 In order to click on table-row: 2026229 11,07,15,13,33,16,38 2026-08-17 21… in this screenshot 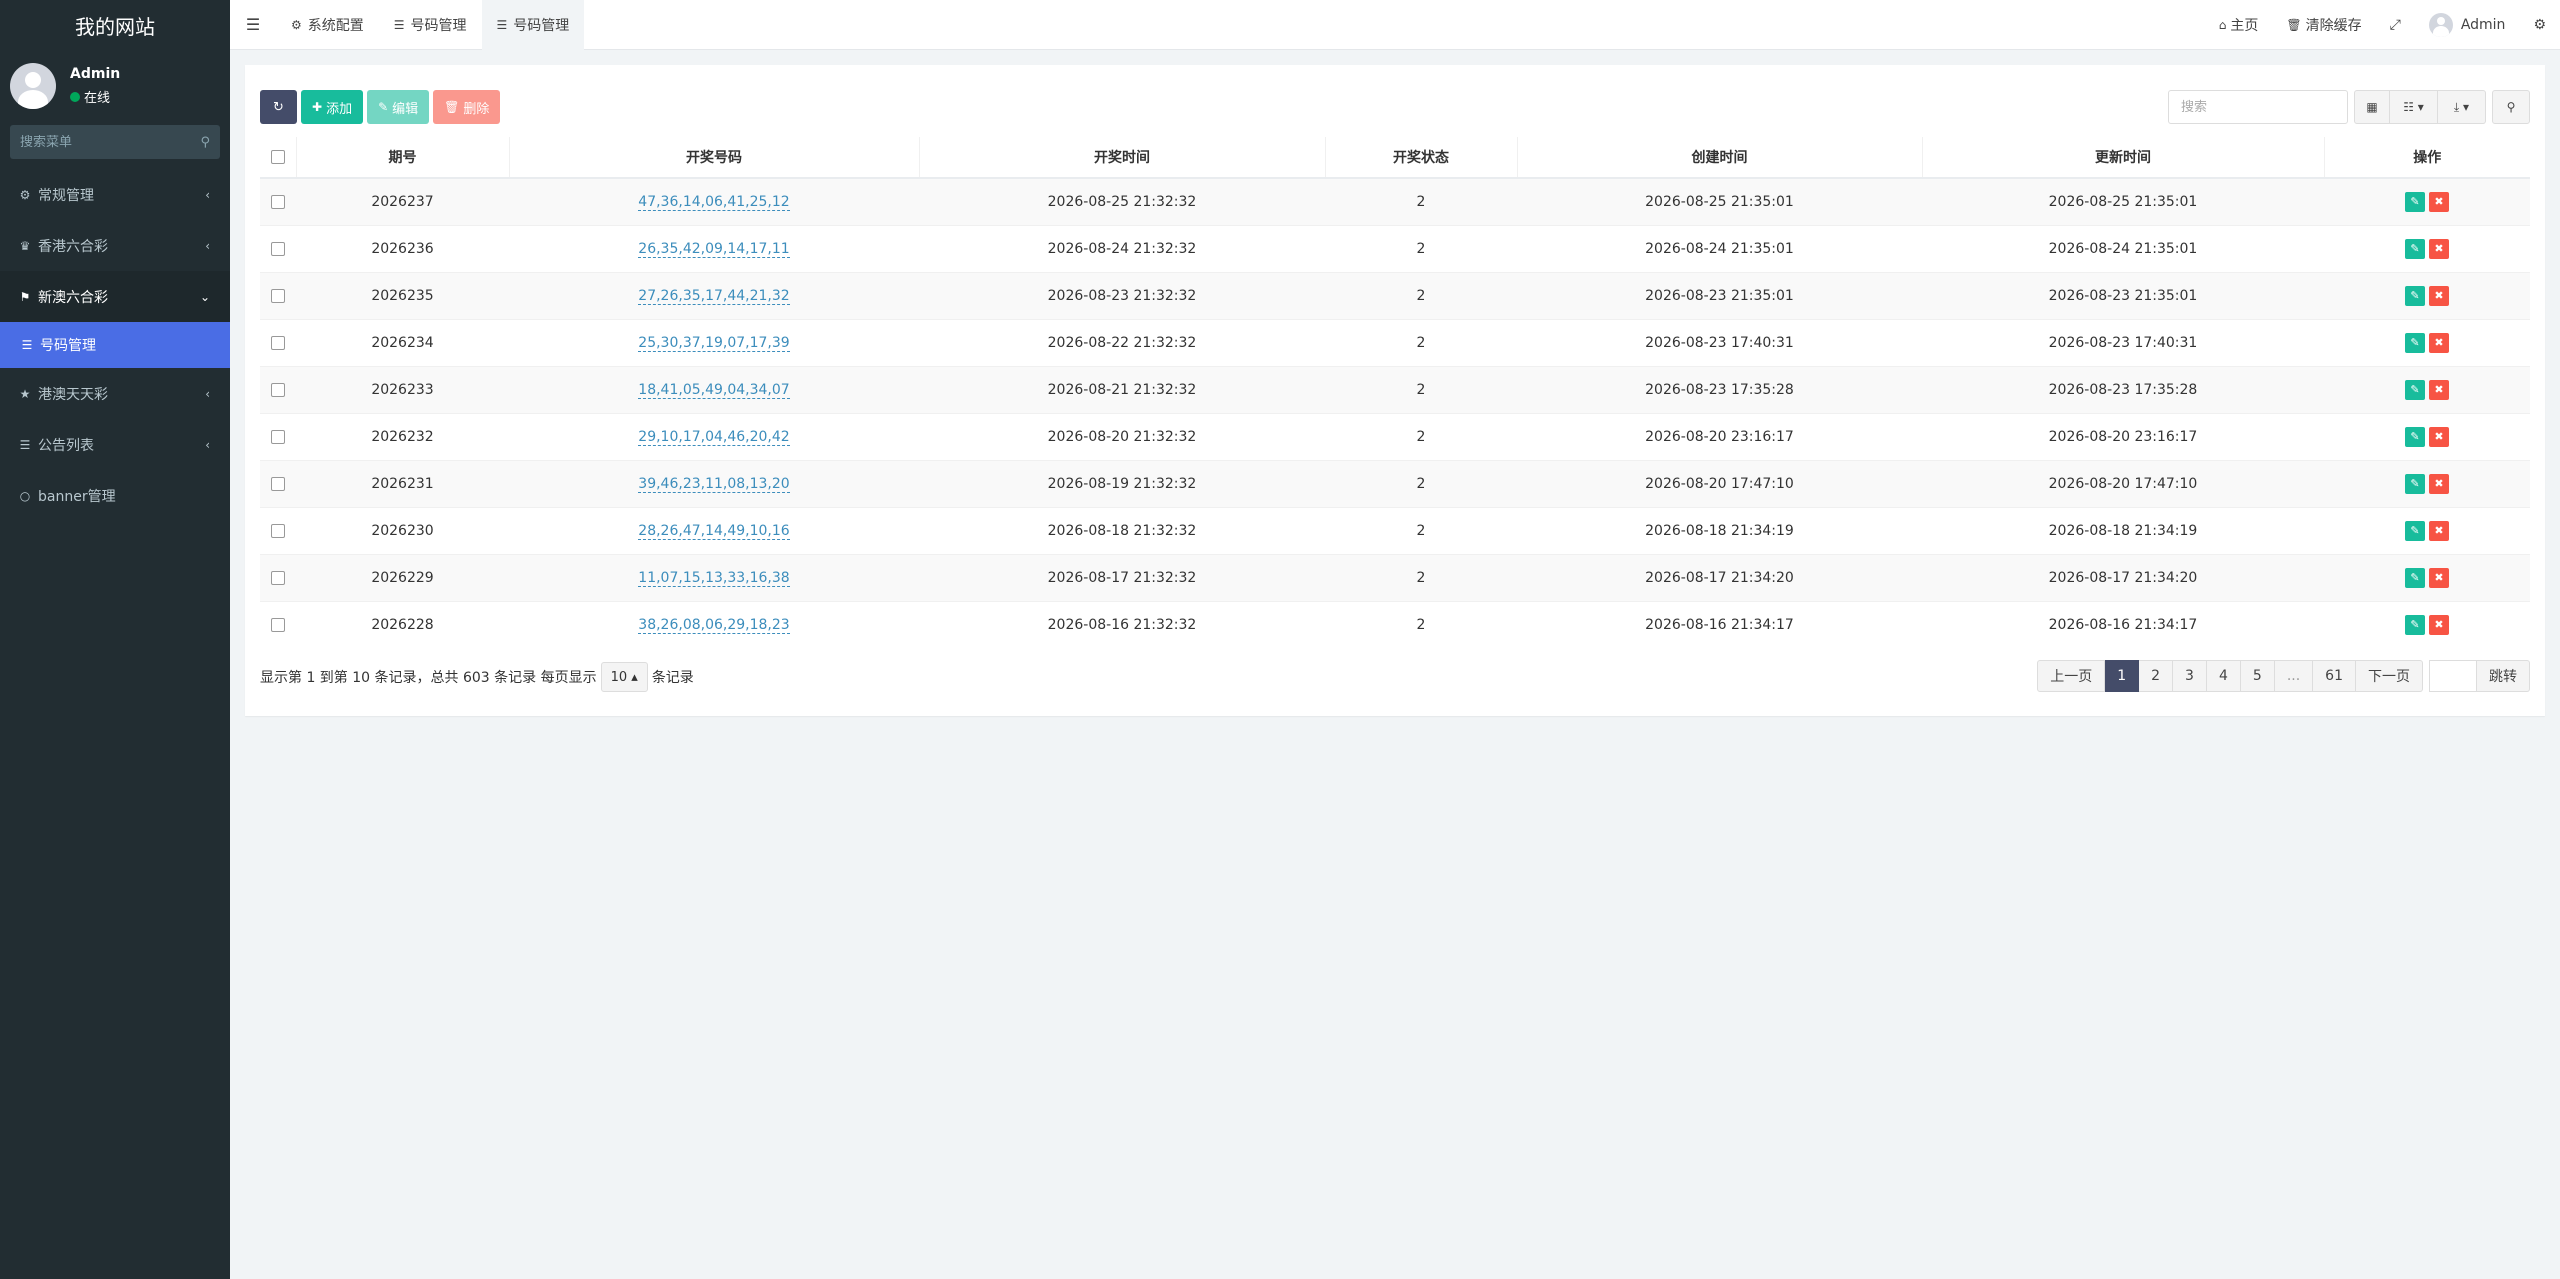, I will do `click(1395, 577)`.